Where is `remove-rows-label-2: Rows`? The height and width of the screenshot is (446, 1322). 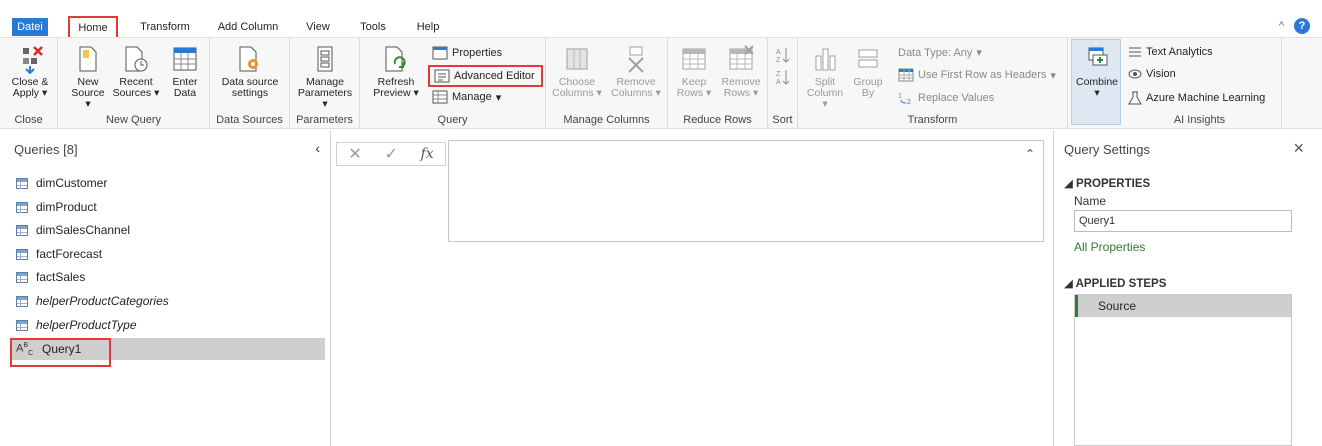
remove-rows-label-2: Rows is located at coordinates (737, 93).